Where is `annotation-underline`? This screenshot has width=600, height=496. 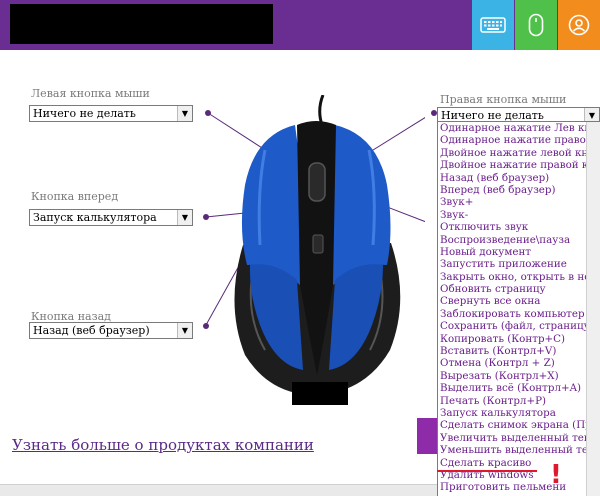
annotation-underline is located at coordinates (487, 471).